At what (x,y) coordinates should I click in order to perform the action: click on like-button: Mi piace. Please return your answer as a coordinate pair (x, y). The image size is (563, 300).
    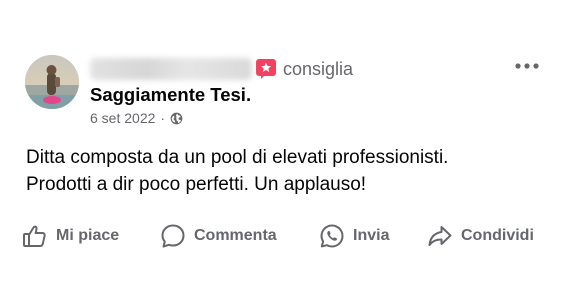
    Looking at the image, I should click on (70, 236).